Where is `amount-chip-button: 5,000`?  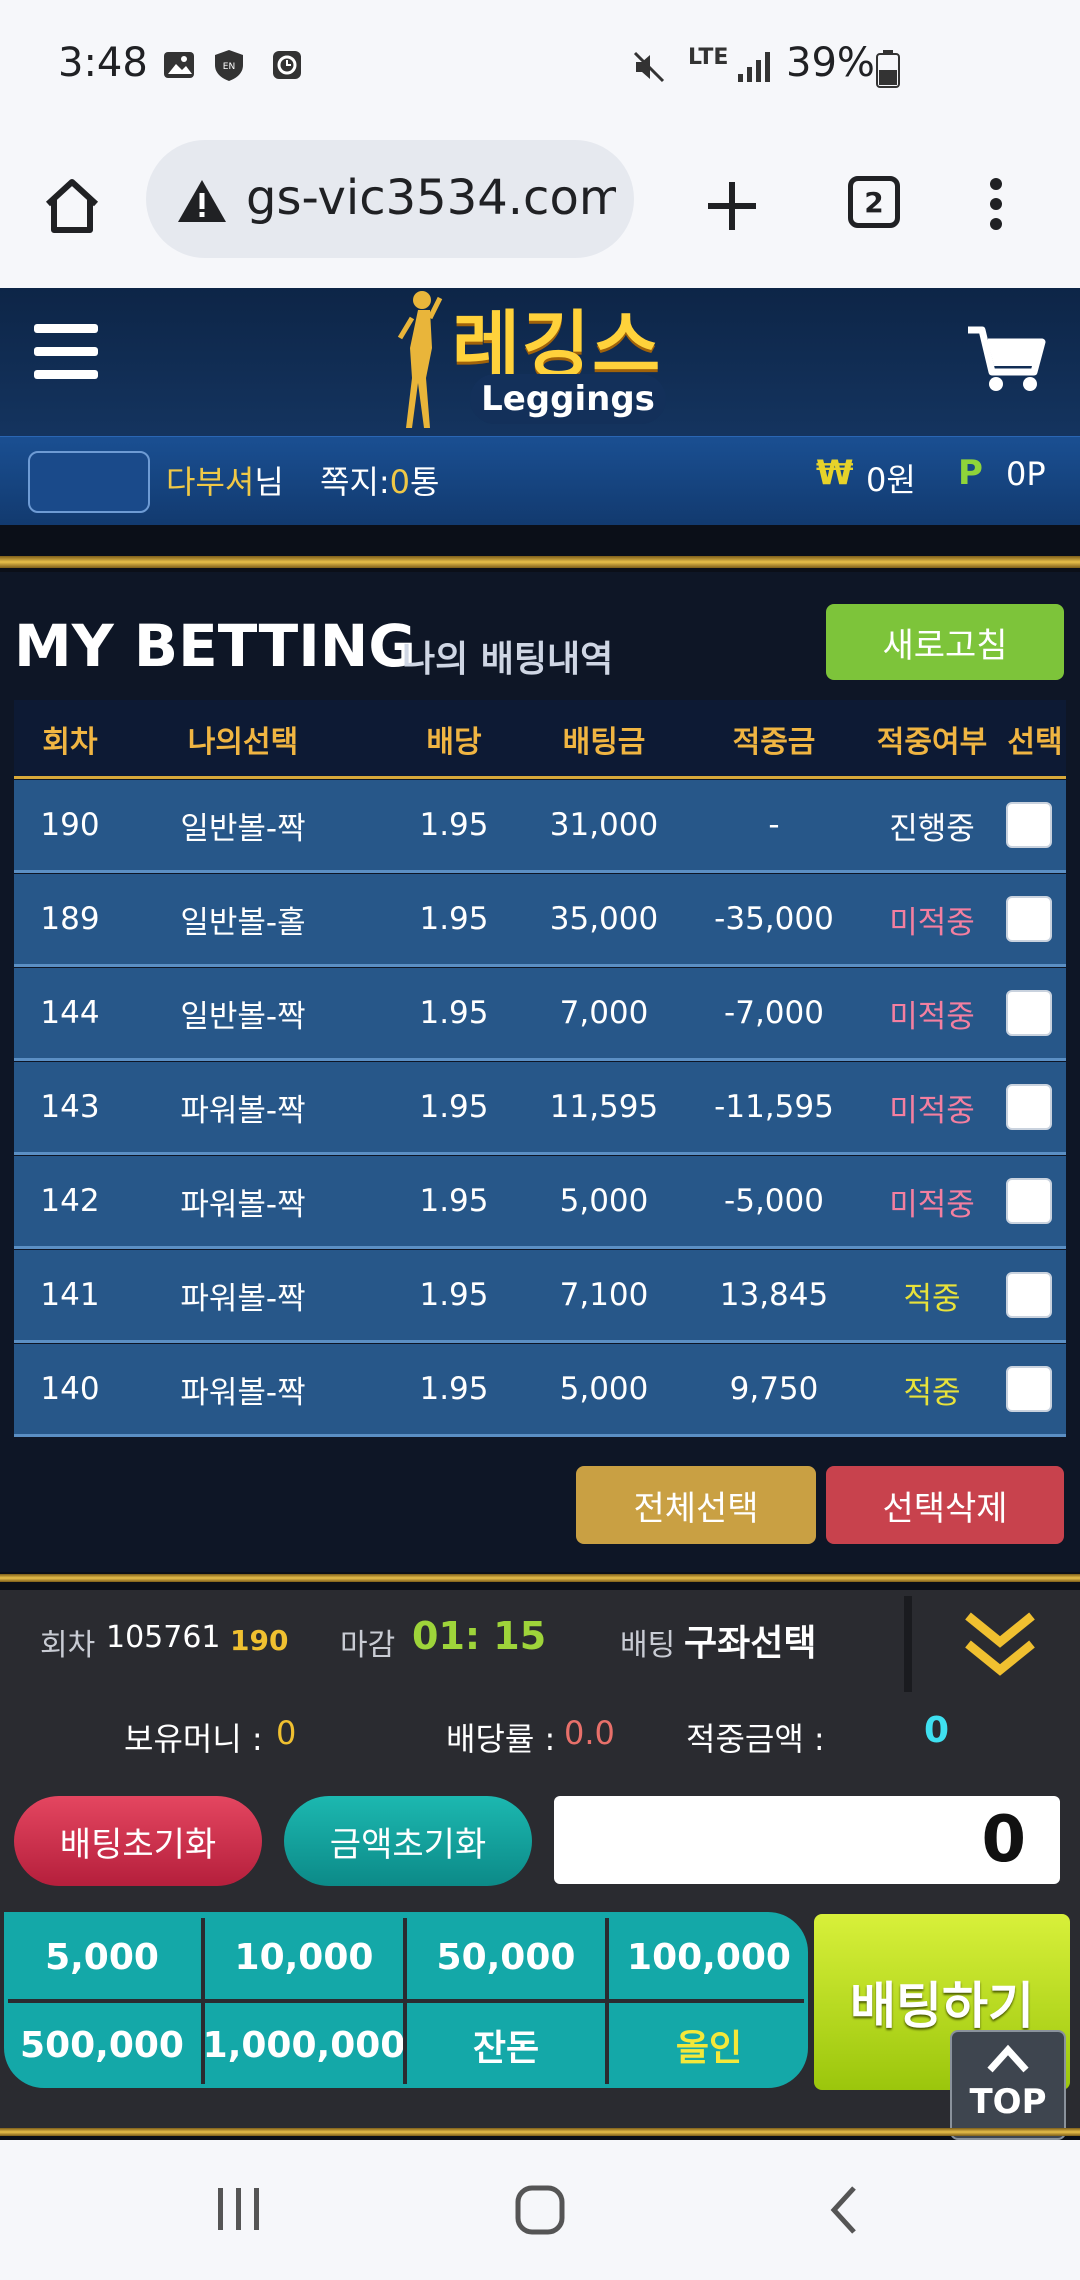
amount-chip-button: 5,000 is located at coordinates (102, 1957).